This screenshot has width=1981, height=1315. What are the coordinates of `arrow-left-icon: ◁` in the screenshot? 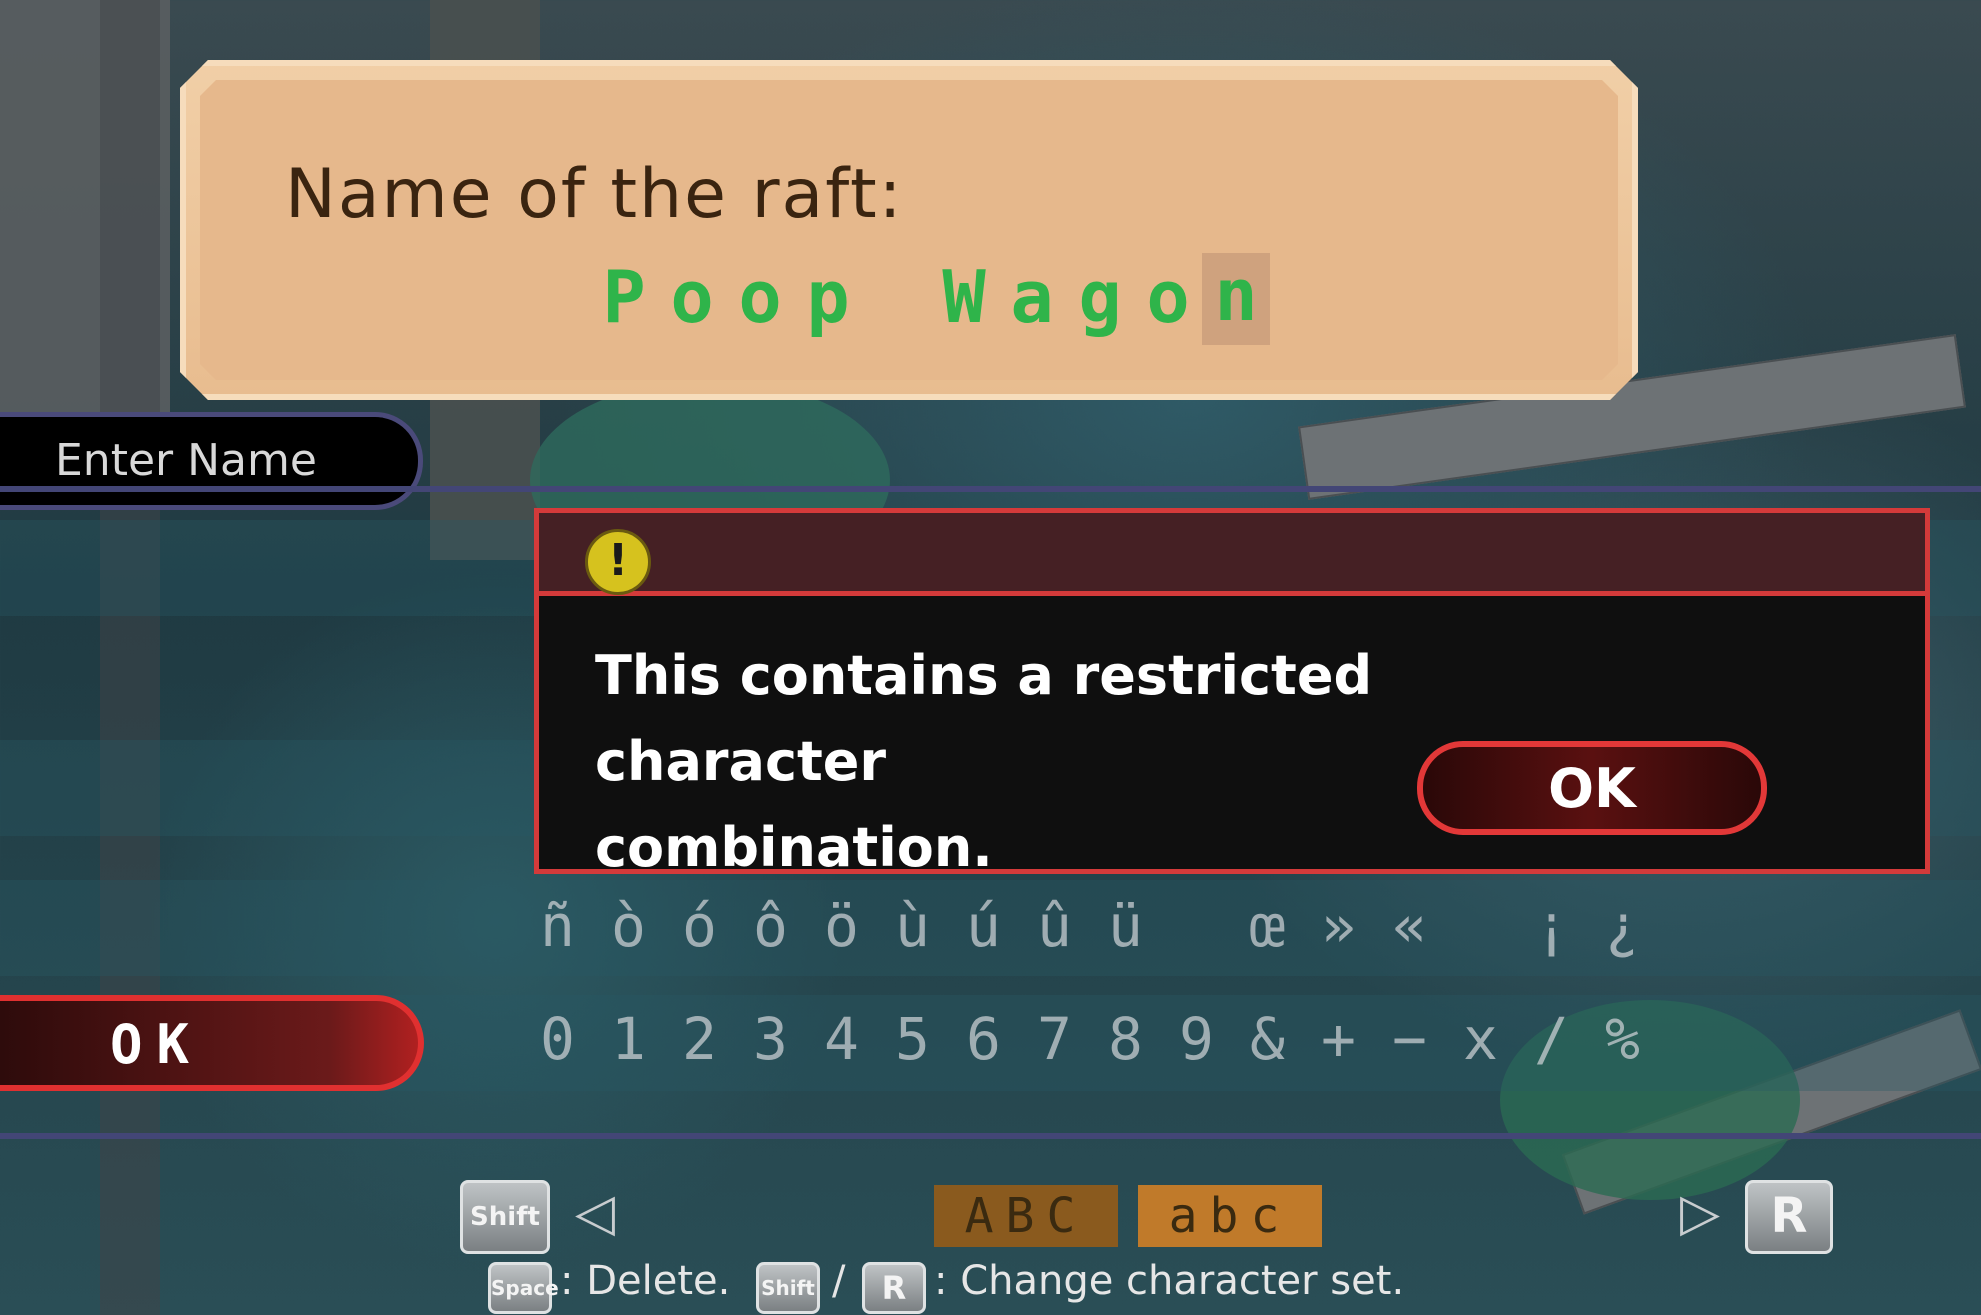 It's located at (595, 1213).